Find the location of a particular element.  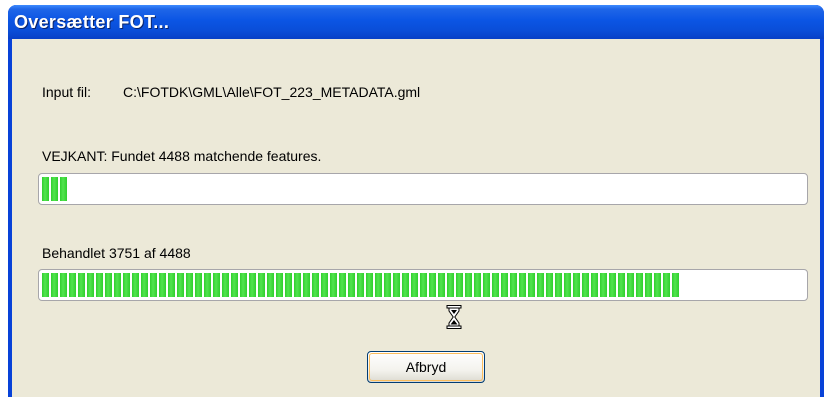

hourglass-icon is located at coordinates (454, 317).